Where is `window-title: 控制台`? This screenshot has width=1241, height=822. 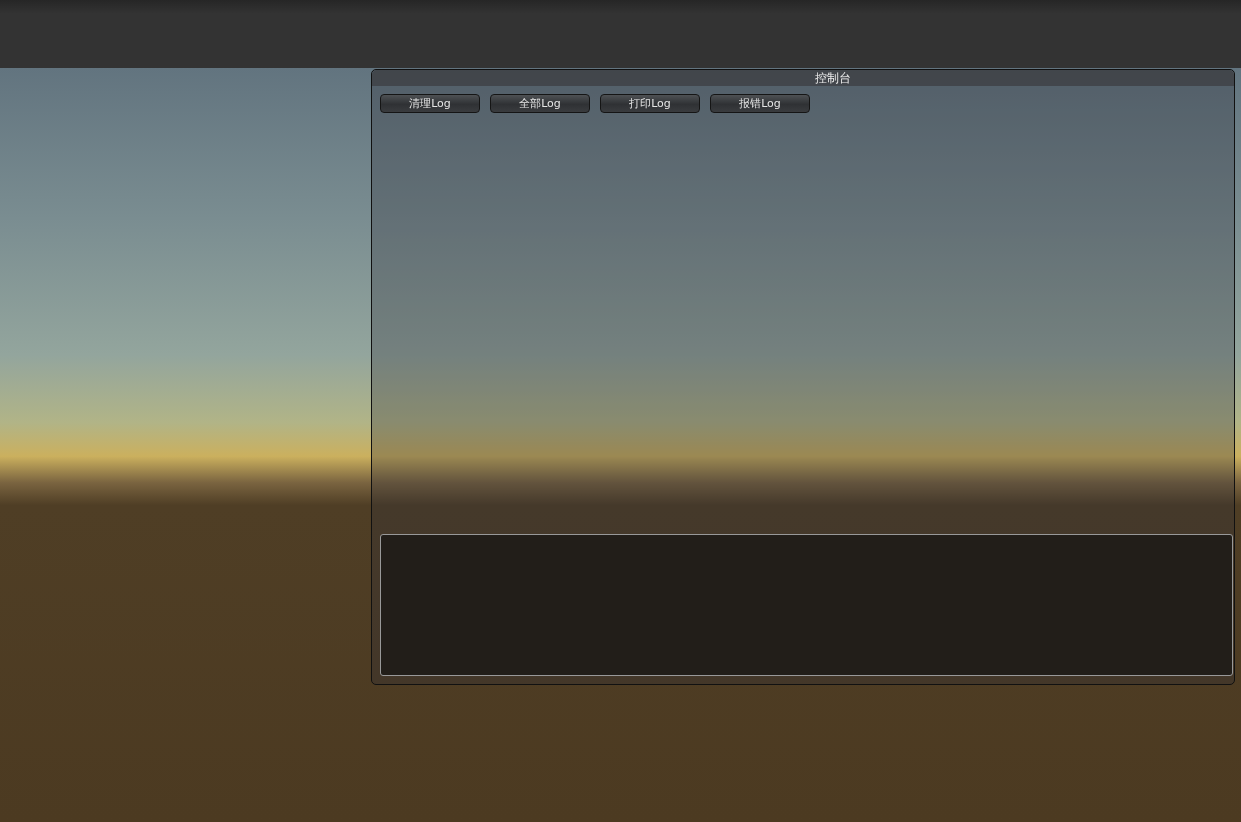
window-title: 控制台 is located at coordinates (832, 78).